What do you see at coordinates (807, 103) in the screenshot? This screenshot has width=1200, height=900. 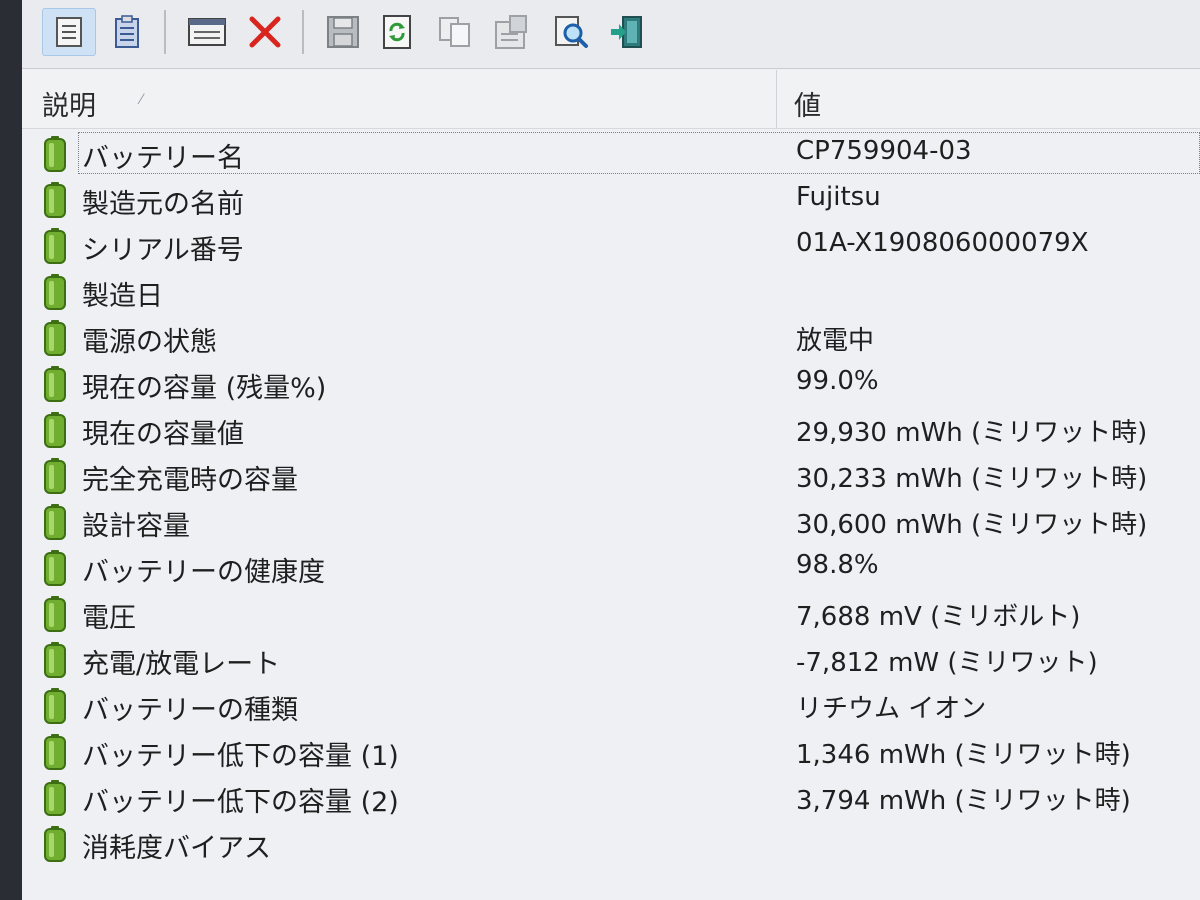 I see `column-header-value: 値` at bounding box center [807, 103].